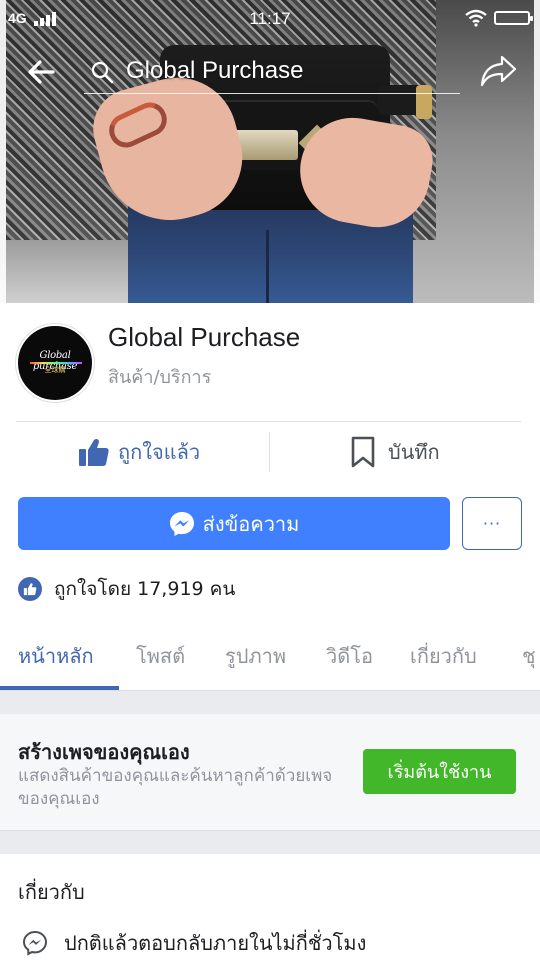 The image size is (540, 960). I want to click on tab-videos: วิดีโอ, so click(349, 656).